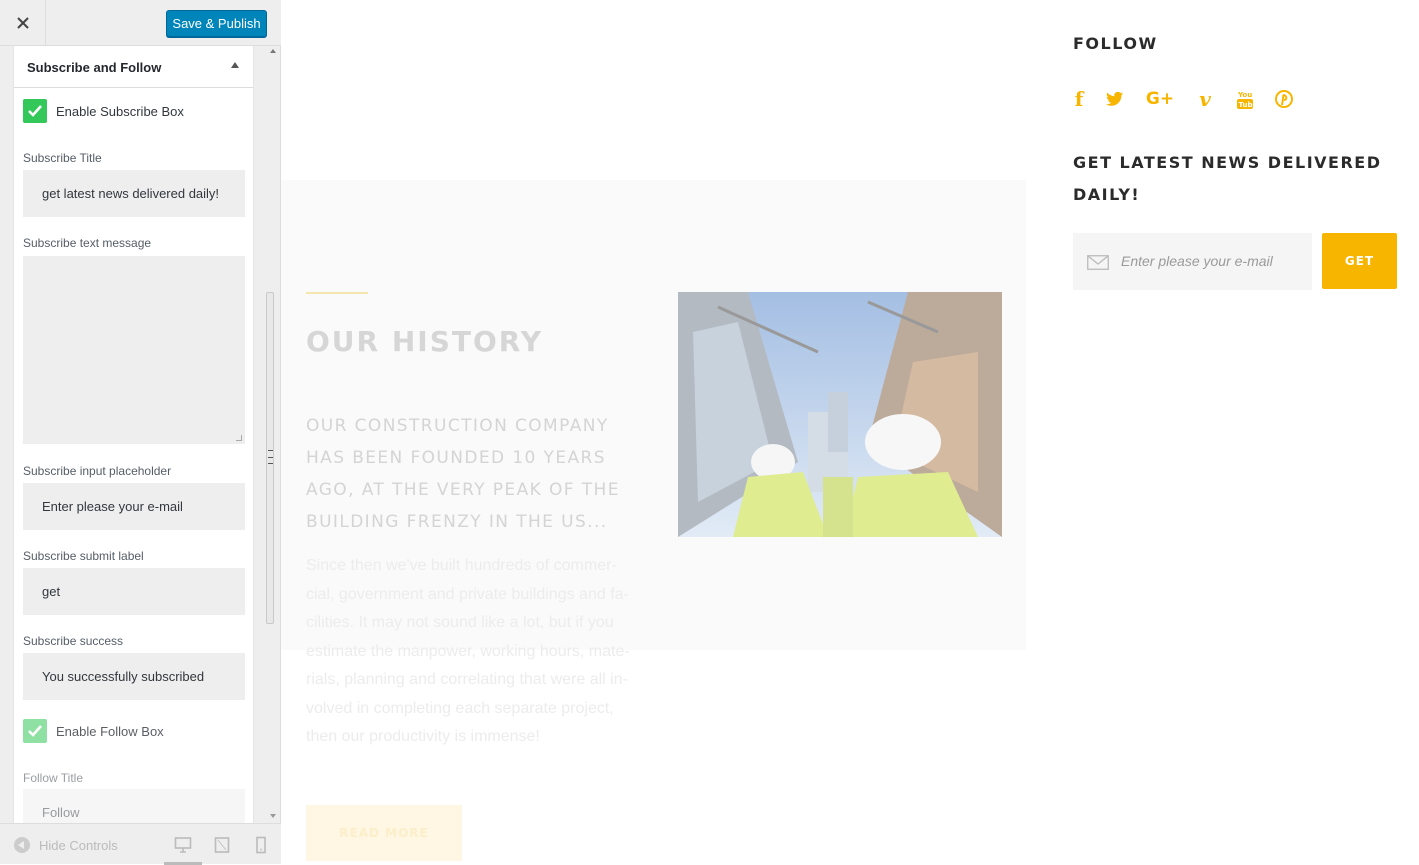  What do you see at coordinates (134, 806) in the screenshot?
I see `follow-title-input: Follow` at bounding box center [134, 806].